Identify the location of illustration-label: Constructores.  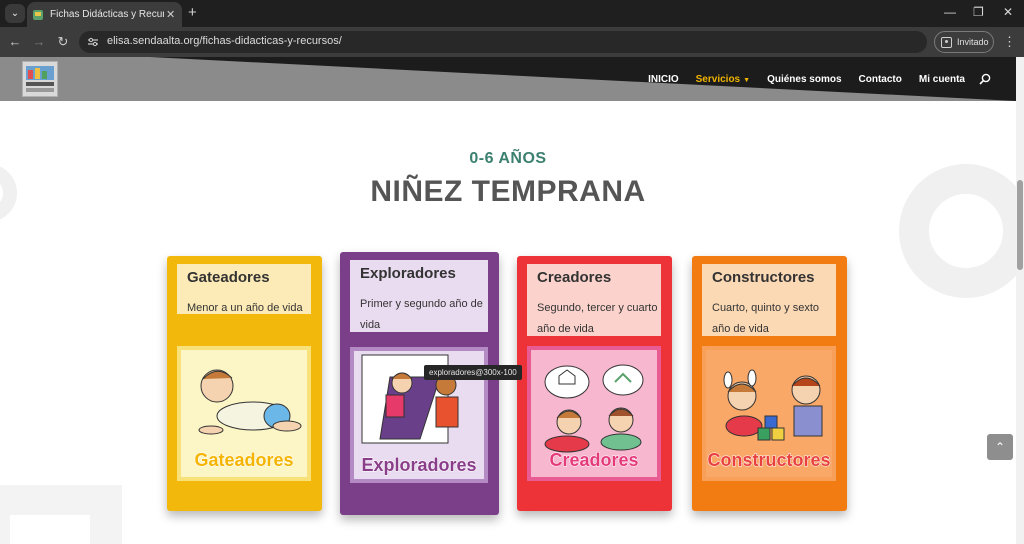
(769, 460).